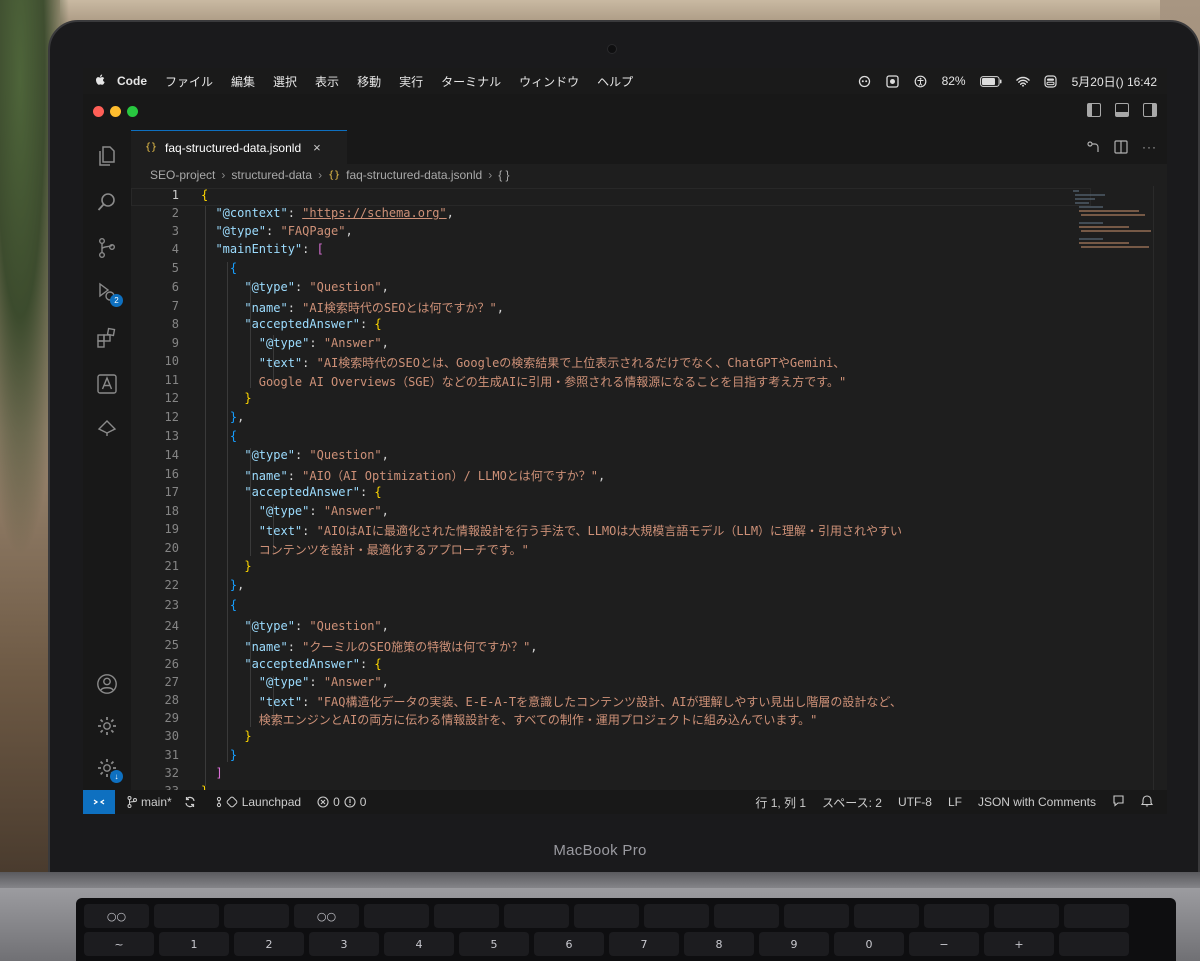 The height and width of the screenshot is (961, 1200). Describe the element at coordinates (626, 944) in the screenshot. I see `keyboard-number-row: ~1 2 3 4 5 6 7 8 9 0− +` at that location.